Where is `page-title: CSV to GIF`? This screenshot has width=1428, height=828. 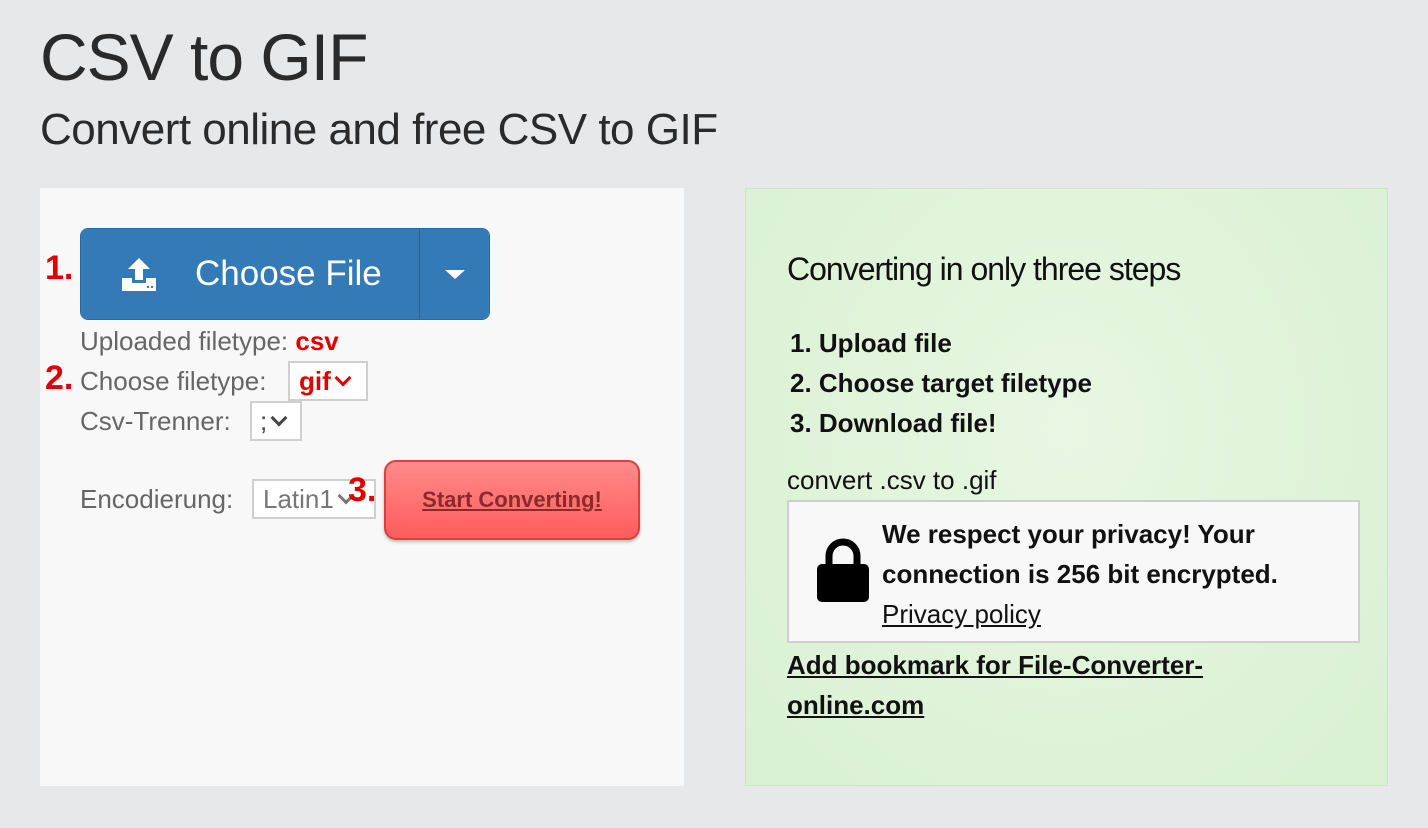
page-title: CSV to GIF is located at coordinates (204, 57).